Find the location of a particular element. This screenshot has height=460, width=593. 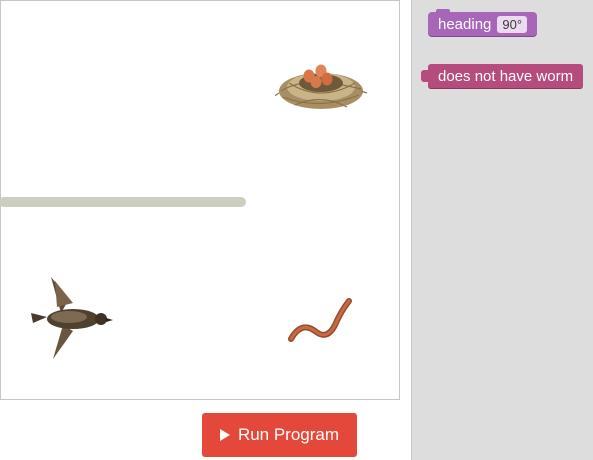

heading-block: heading 90° is located at coordinates (483, 22).